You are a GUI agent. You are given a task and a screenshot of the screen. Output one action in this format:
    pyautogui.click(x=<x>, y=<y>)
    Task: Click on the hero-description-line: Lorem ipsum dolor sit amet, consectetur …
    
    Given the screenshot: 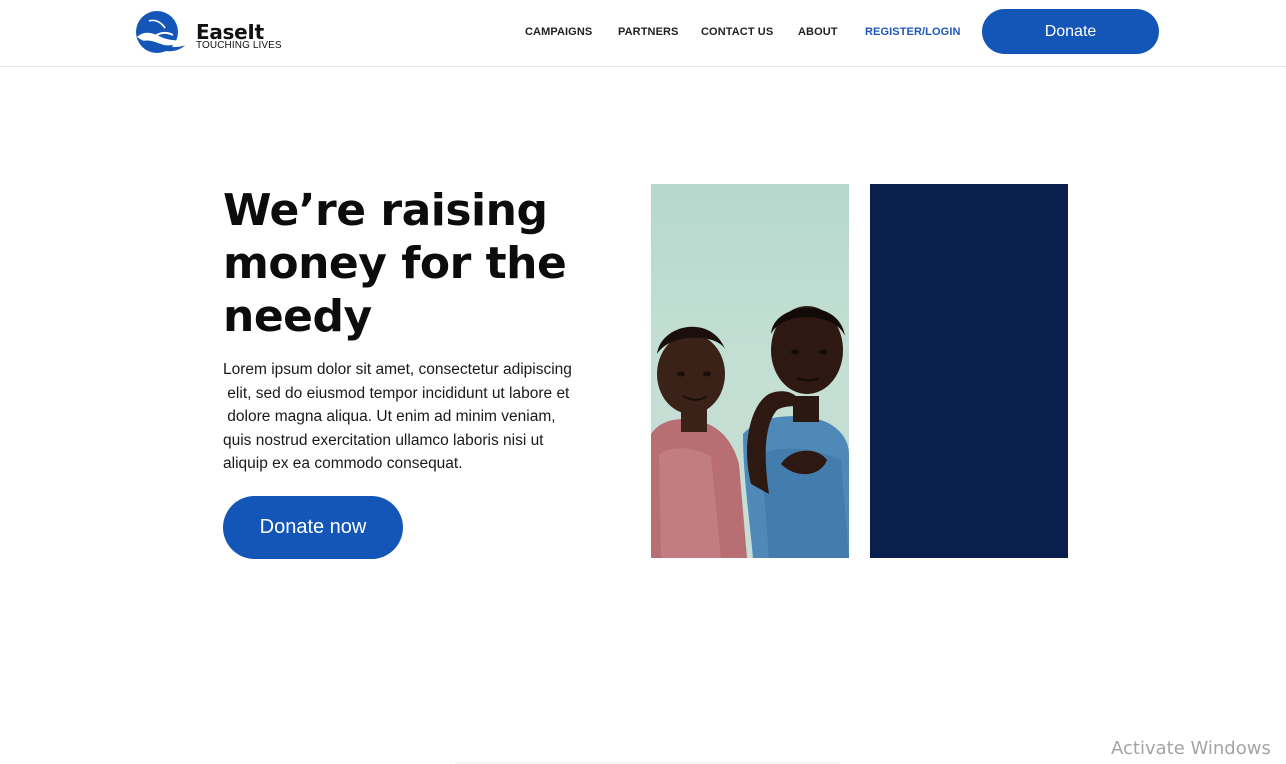 What is the action you would take?
    pyautogui.click(x=397, y=369)
    